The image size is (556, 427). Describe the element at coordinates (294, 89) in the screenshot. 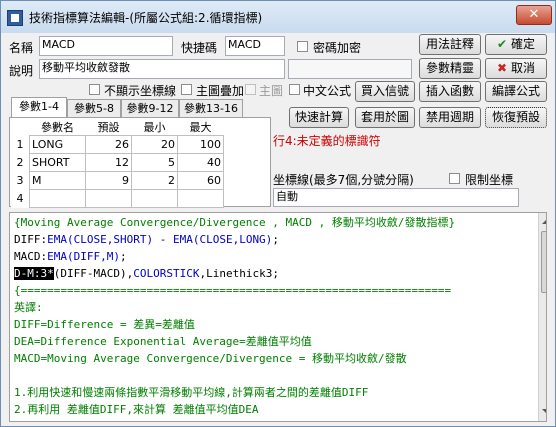

I see `chinese-checkbox` at that location.